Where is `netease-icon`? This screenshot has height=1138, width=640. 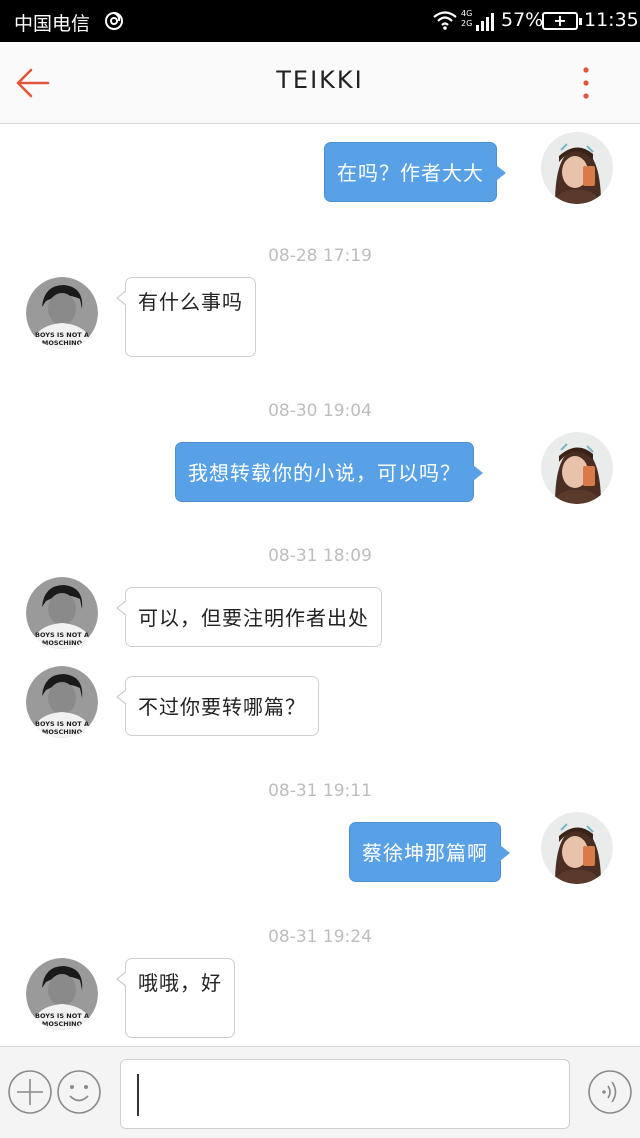 netease-icon is located at coordinates (114, 21).